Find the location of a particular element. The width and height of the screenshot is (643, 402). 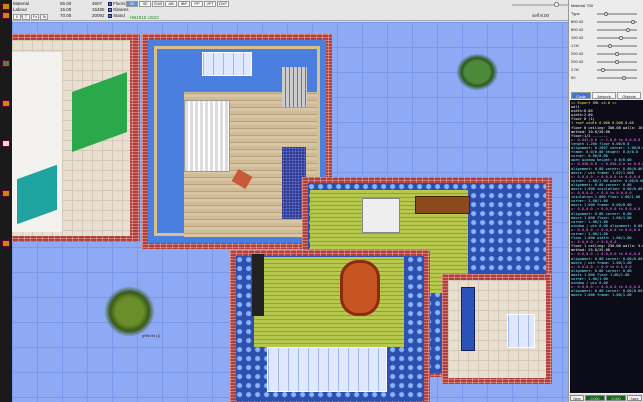

stand-label: Stand is located at coordinates (119, 15).